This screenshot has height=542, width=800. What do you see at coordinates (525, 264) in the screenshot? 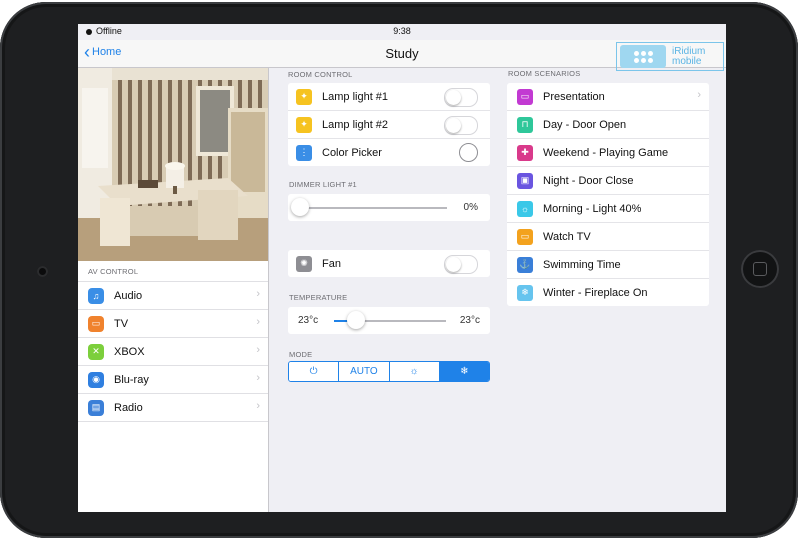
I see `anchor-icon: ⚓` at bounding box center [525, 264].